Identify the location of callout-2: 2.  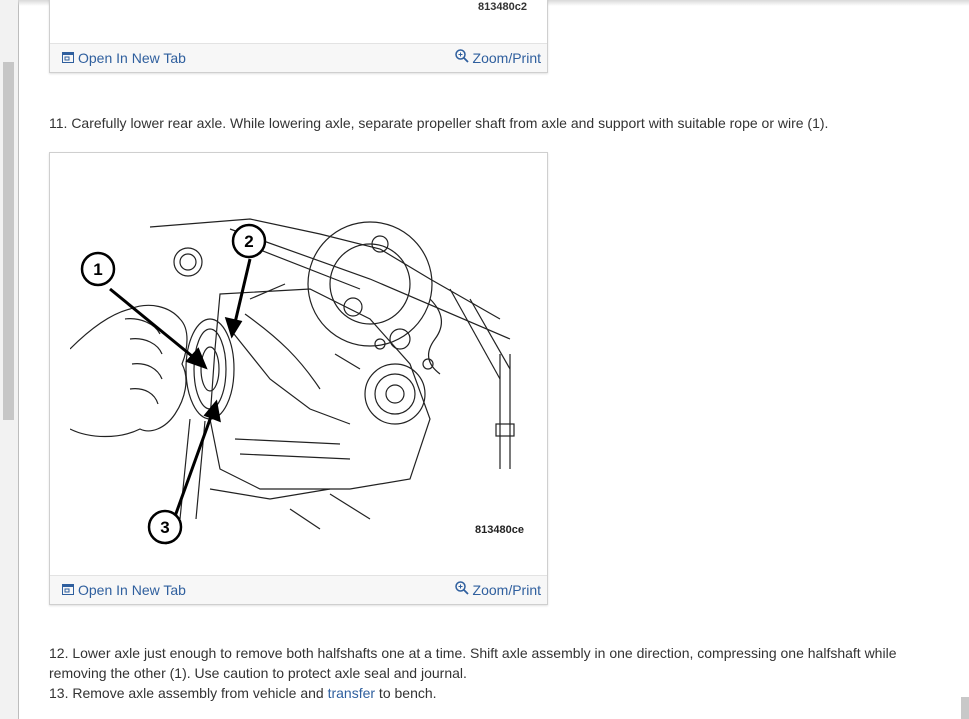
(249, 241).